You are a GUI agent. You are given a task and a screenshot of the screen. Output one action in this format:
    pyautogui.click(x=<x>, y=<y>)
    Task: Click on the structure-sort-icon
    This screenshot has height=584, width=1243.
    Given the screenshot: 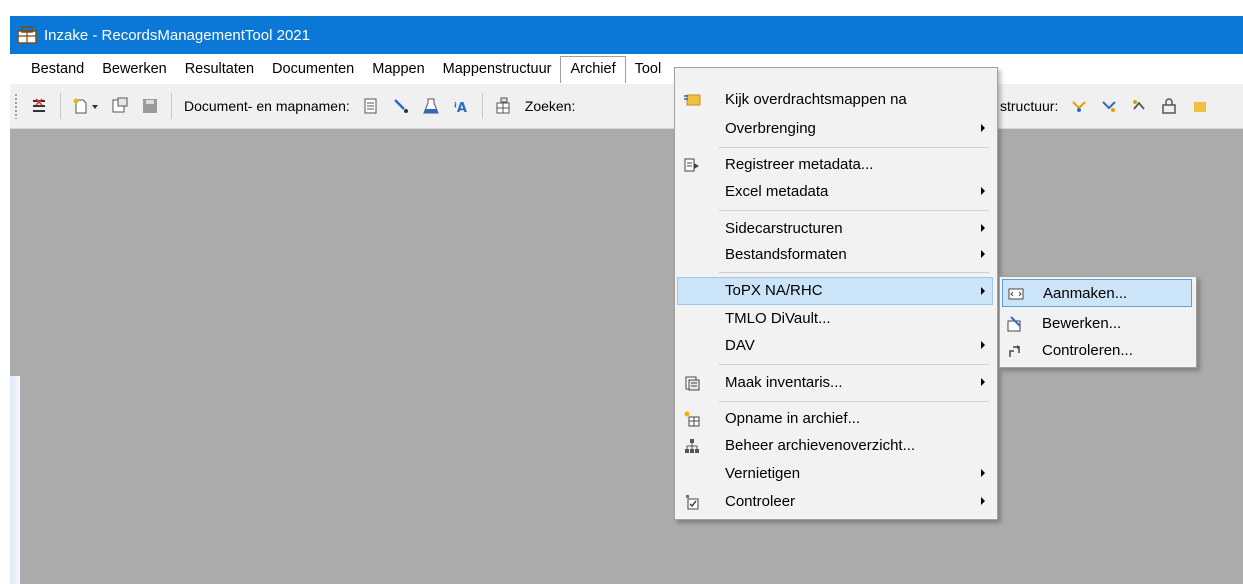 What is the action you would take?
    pyautogui.click(x=1079, y=106)
    